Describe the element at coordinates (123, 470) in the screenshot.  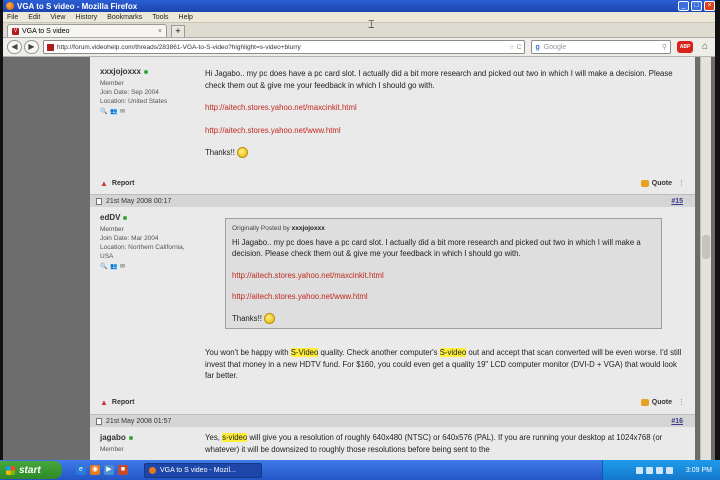
I see `app-icon: ■` at that location.